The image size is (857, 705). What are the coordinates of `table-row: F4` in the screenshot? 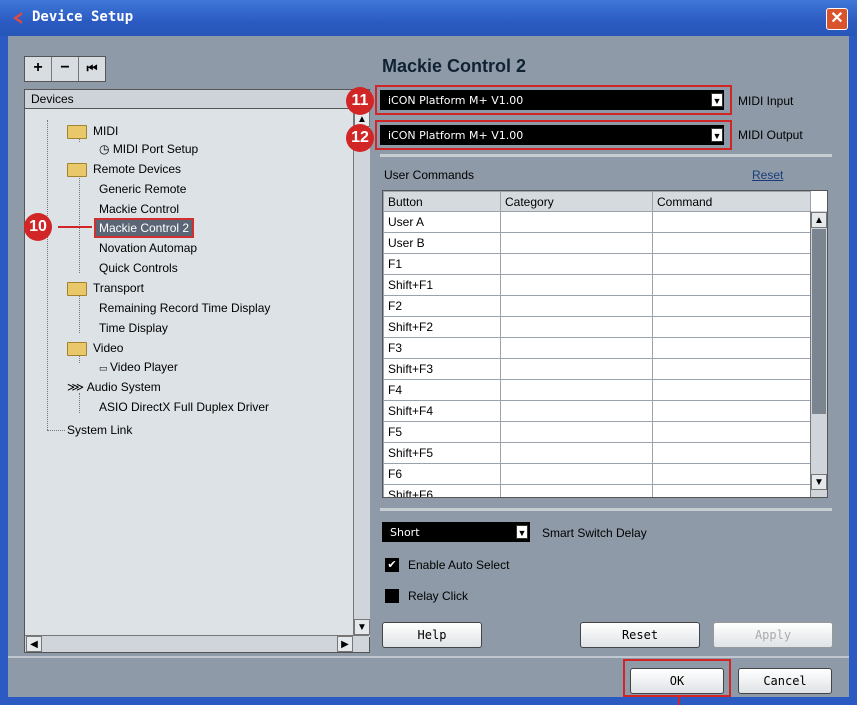 It's located at (597, 390).